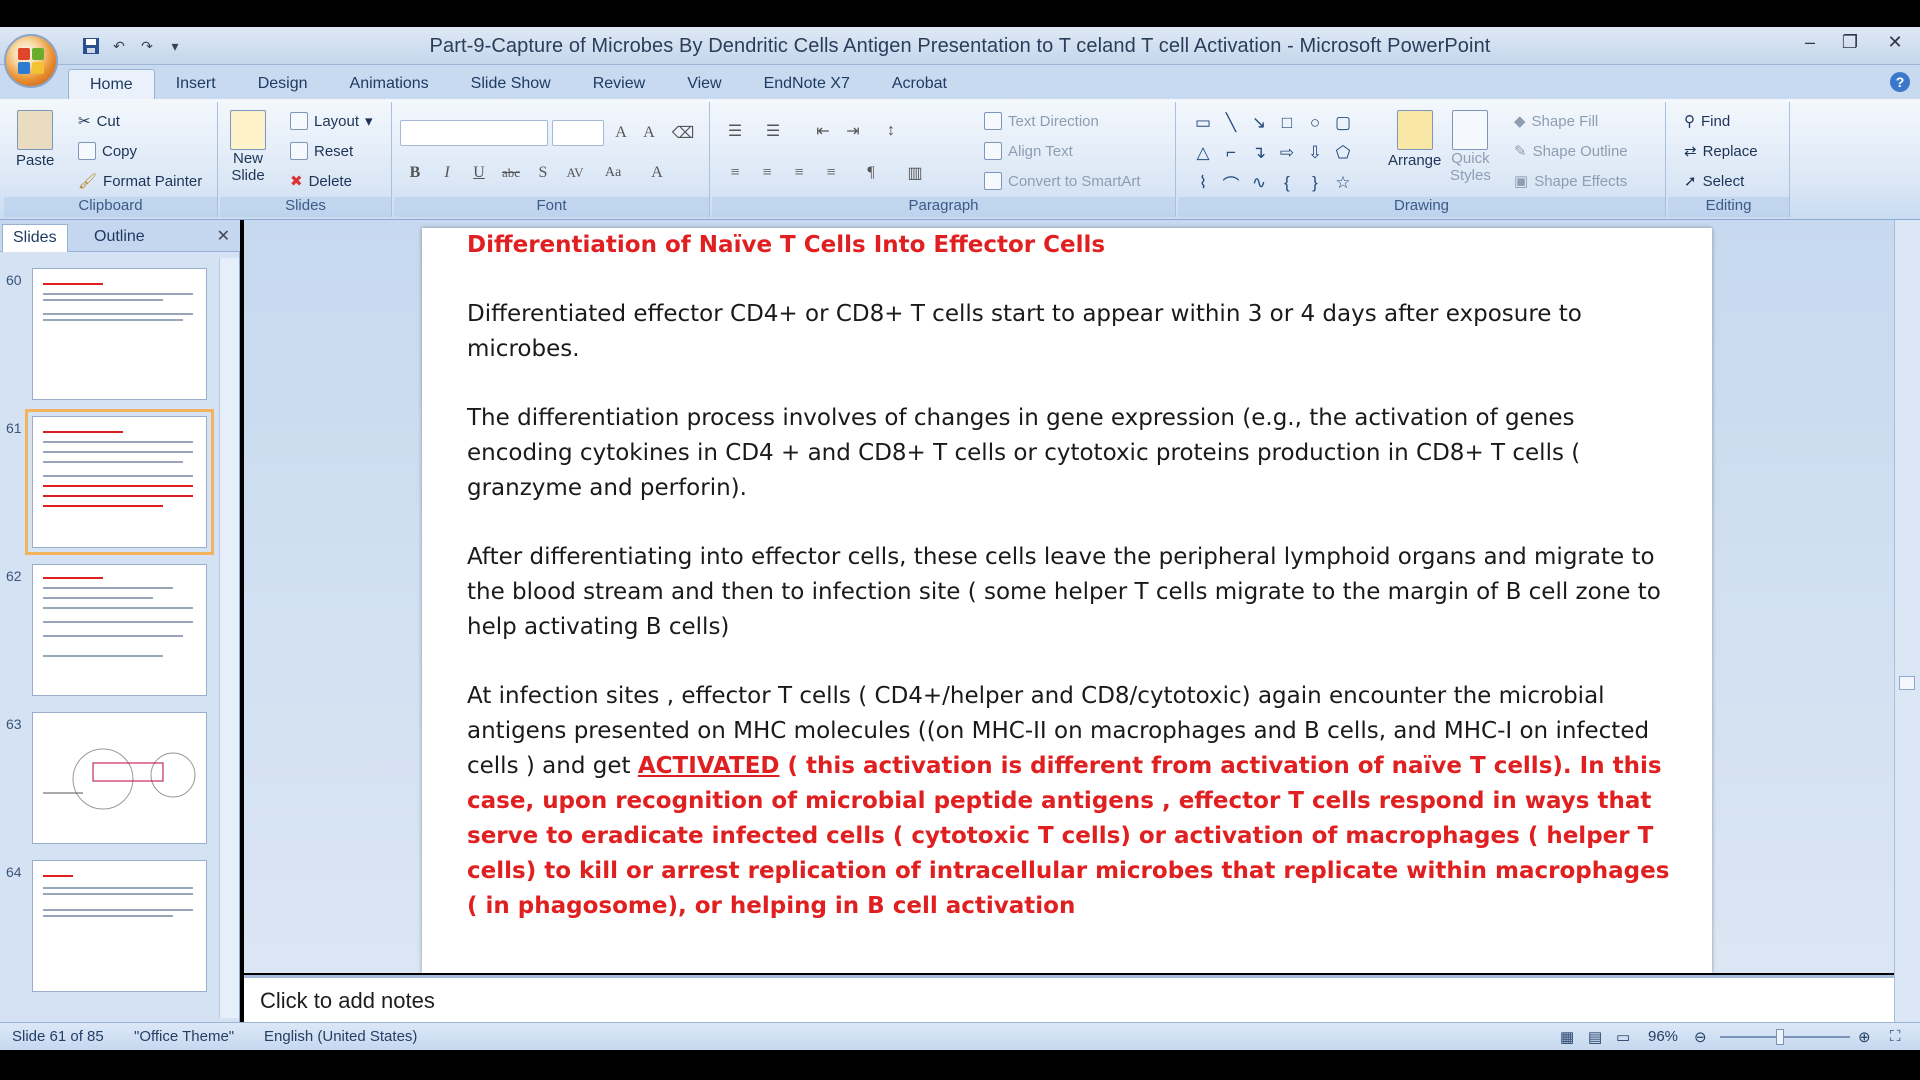 Image resolution: width=1920 pixels, height=1080 pixels. Describe the element at coordinates (575, 173) in the screenshot. I see `character-spacing-icon: AV` at that location.